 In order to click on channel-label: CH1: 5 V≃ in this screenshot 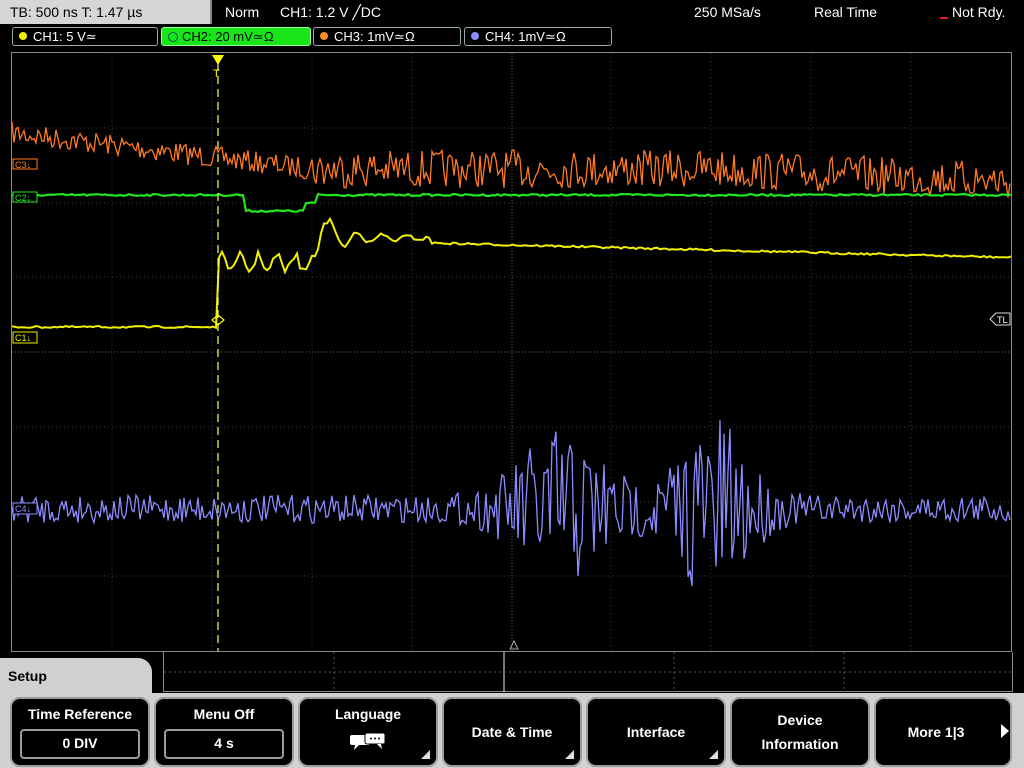, I will do `click(65, 36)`.